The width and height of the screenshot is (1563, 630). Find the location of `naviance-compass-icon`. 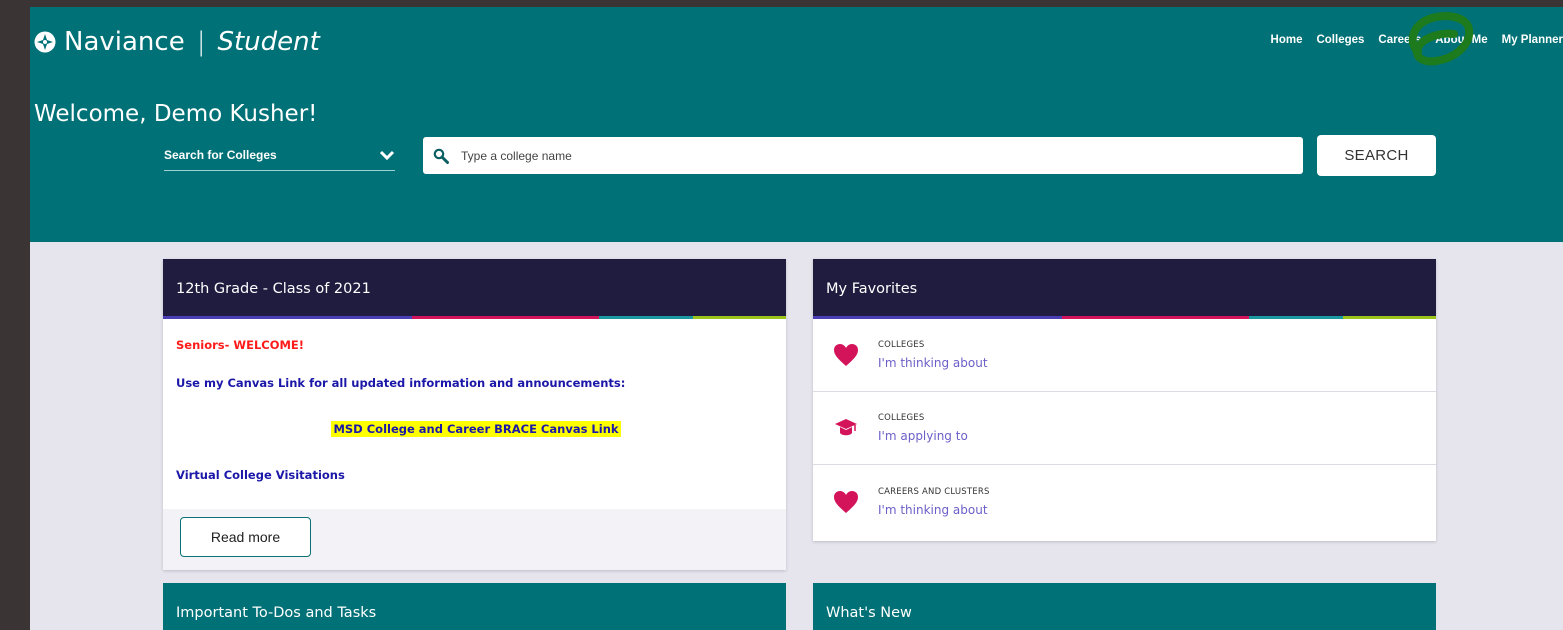

naviance-compass-icon is located at coordinates (45, 42).